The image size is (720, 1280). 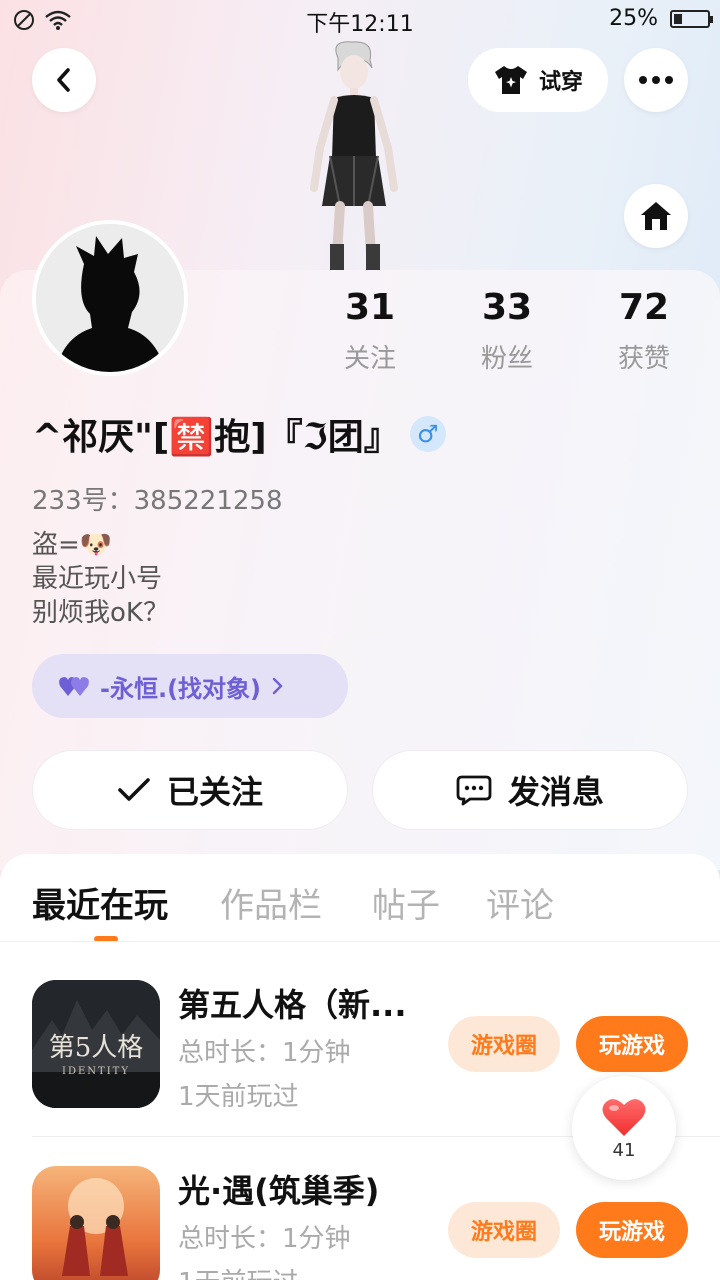 I want to click on heart-icon, so click(x=624, y=1117).